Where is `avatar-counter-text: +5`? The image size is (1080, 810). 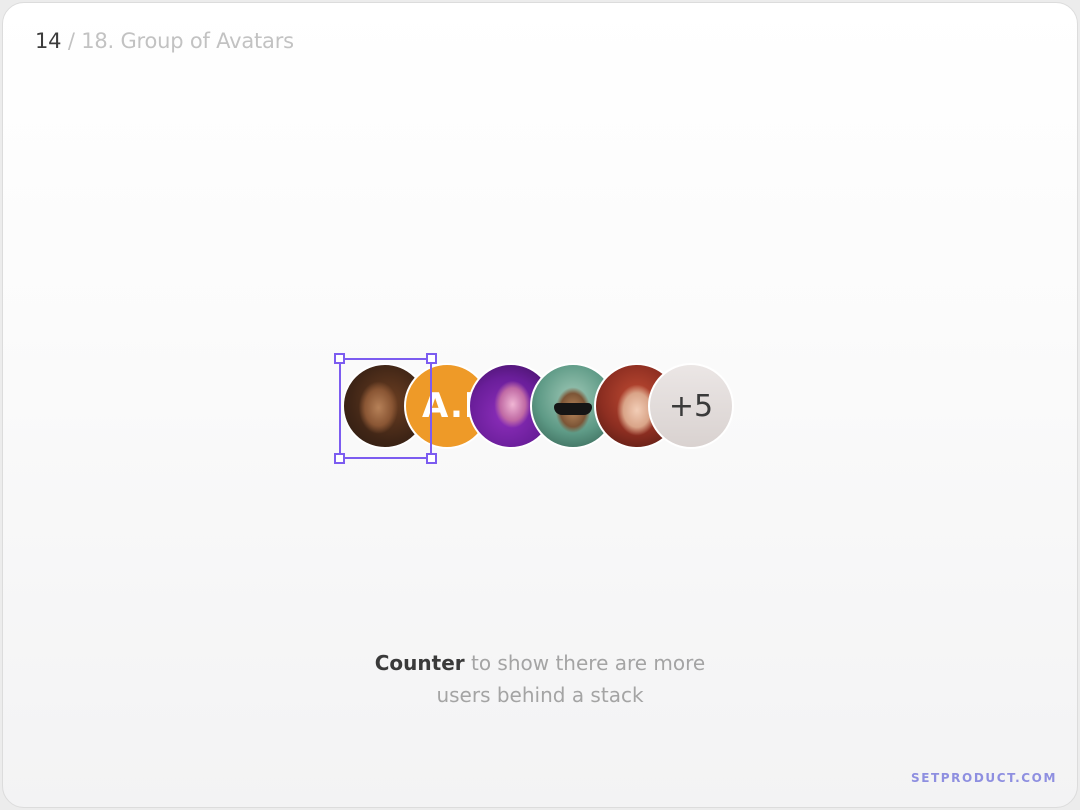 avatar-counter-text: +5 is located at coordinates (691, 406).